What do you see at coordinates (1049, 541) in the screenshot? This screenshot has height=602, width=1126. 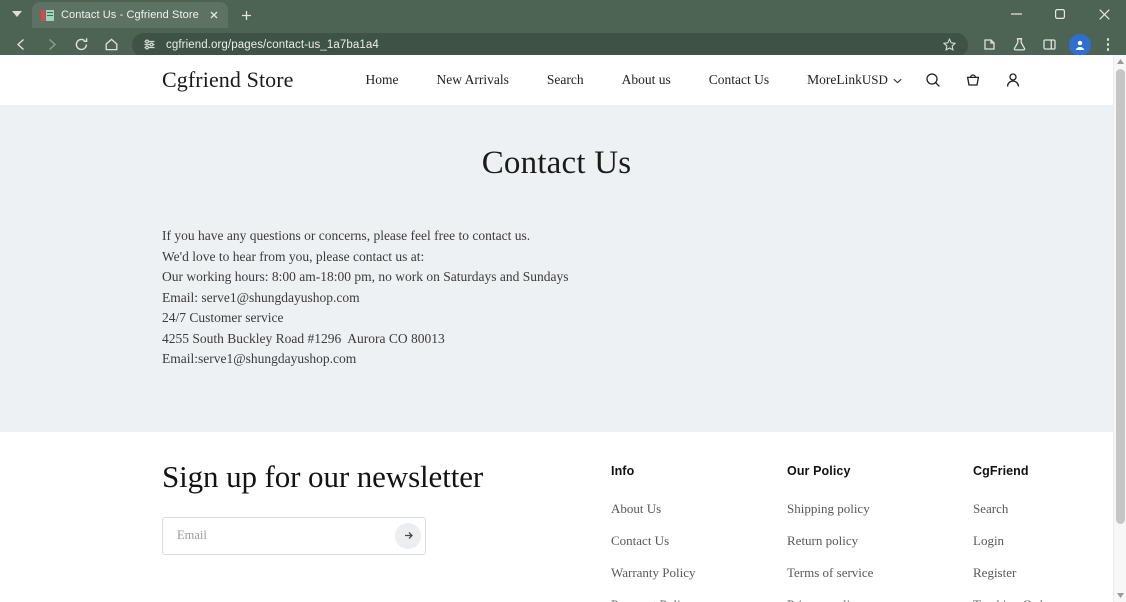 I see `footer-link-login: Login` at bounding box center [1049, 541].